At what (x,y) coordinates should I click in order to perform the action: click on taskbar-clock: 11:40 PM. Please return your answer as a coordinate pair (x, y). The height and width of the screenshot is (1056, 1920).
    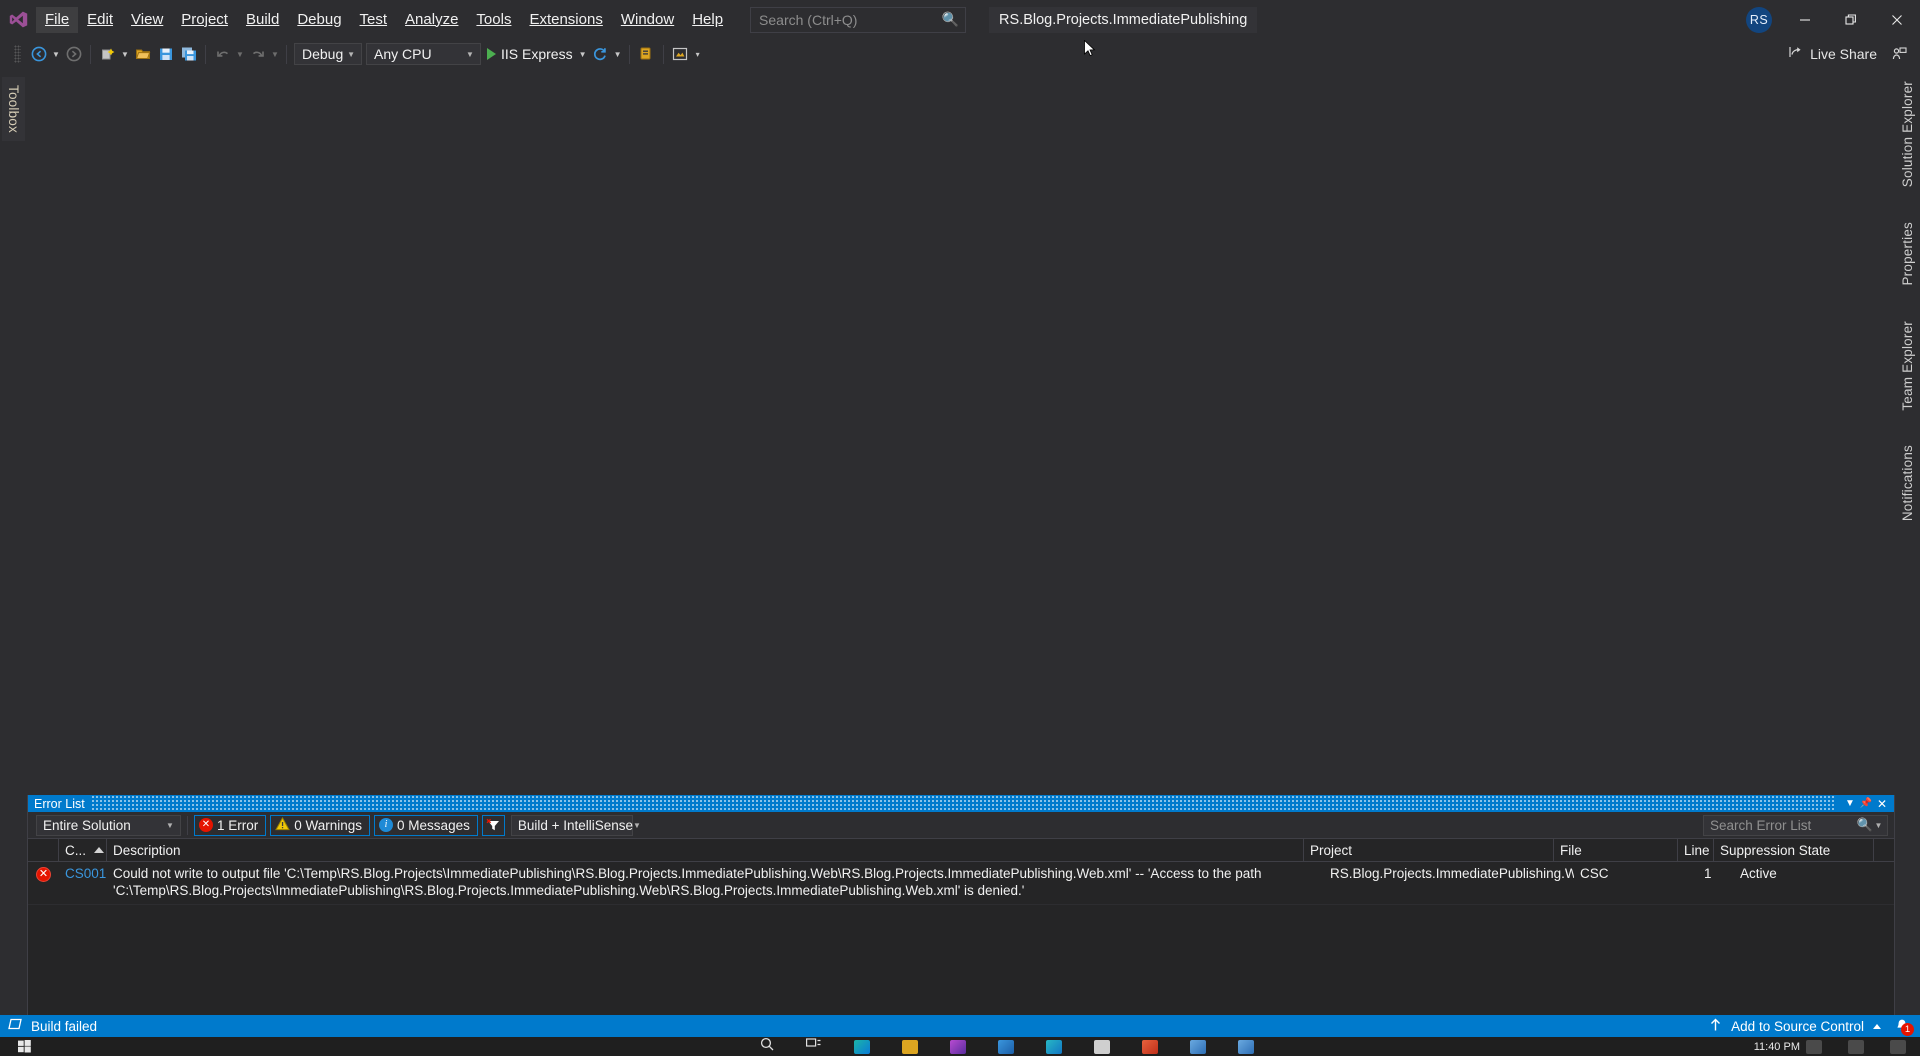
    Looking at the image, I should click on (1777, 1047).